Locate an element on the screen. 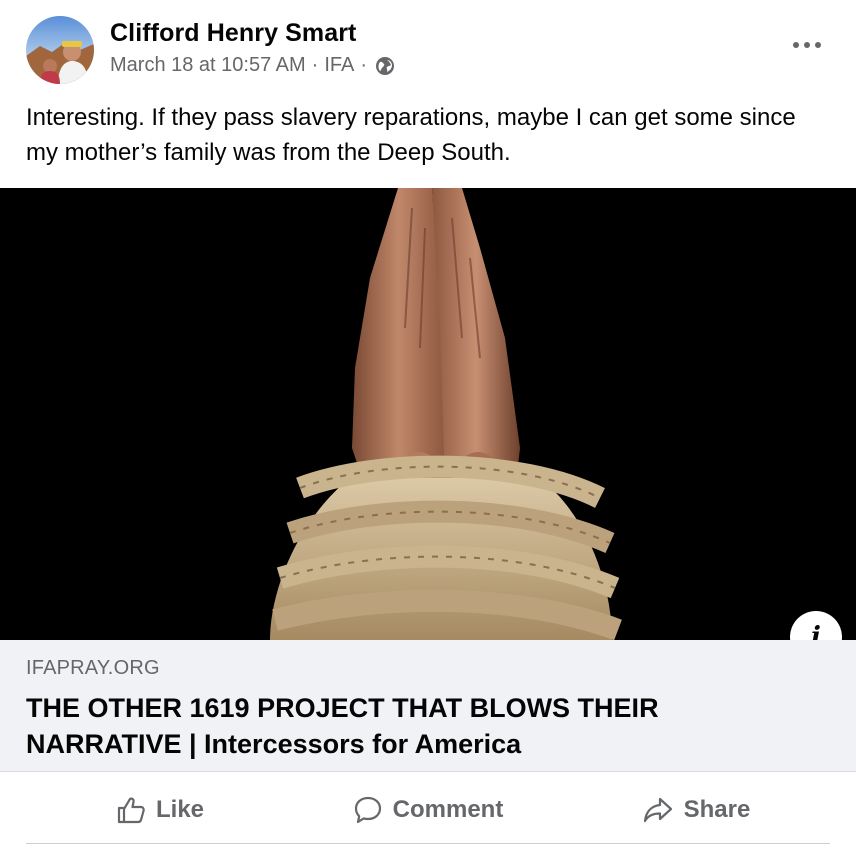 This screenshot has width=856, height=854. post-actions: Like Comment Share is located at coordinates (428, 810).